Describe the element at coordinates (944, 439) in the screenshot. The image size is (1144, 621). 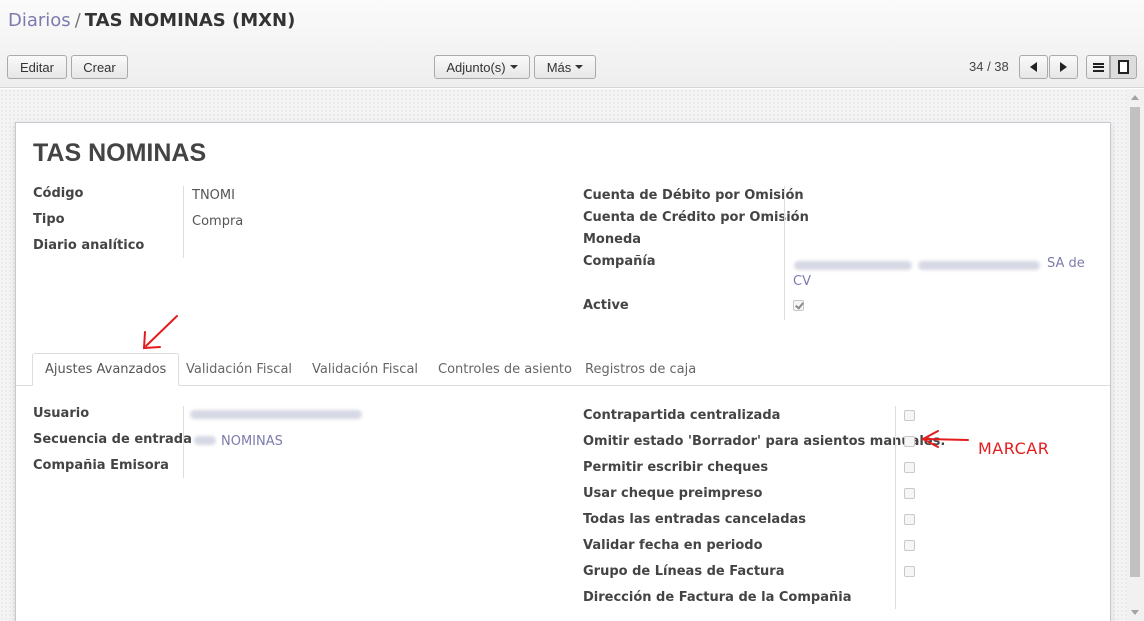
I see `annotation-arrow-checkbox` at that location.